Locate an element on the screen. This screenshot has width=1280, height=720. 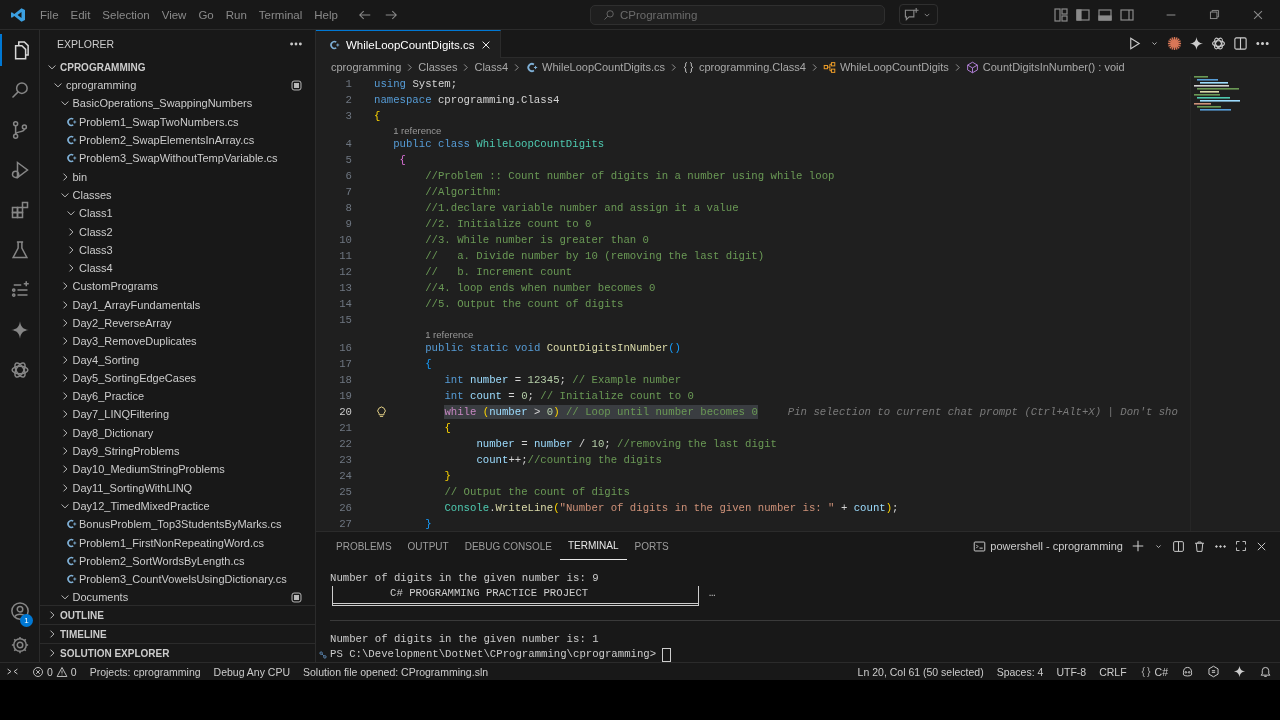
menu-item: Terminal is located at coordinates (280, 14).